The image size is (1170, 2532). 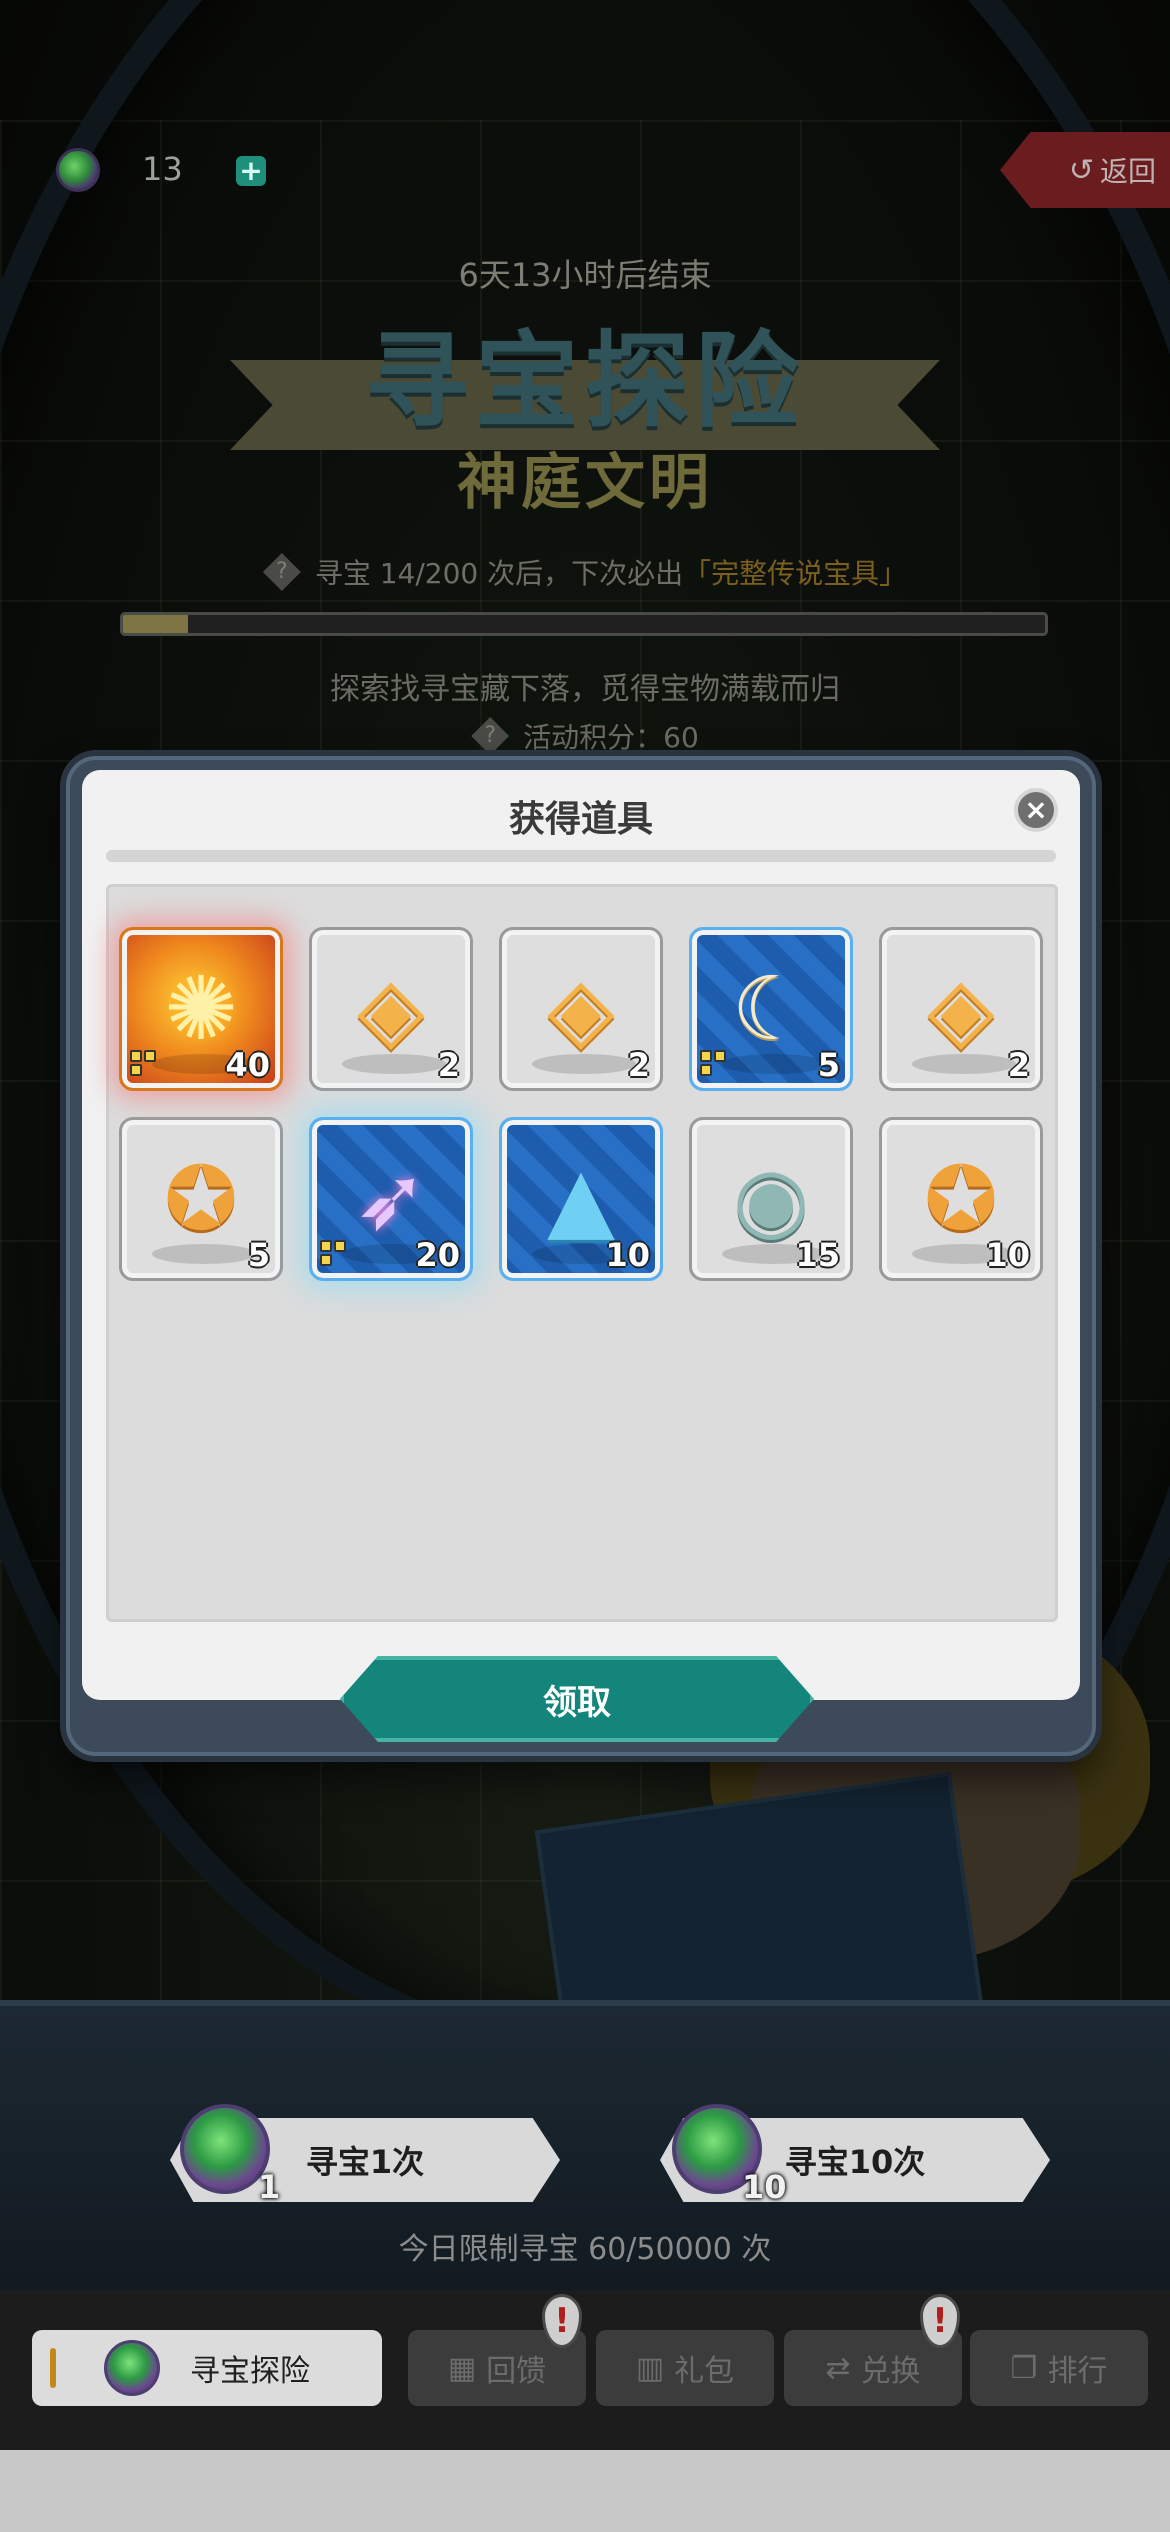 What do you see at coordinates (838, 2368) in the screenshot?
I see `exchange-icon: ⇄` at bounding box center [838, 2368].